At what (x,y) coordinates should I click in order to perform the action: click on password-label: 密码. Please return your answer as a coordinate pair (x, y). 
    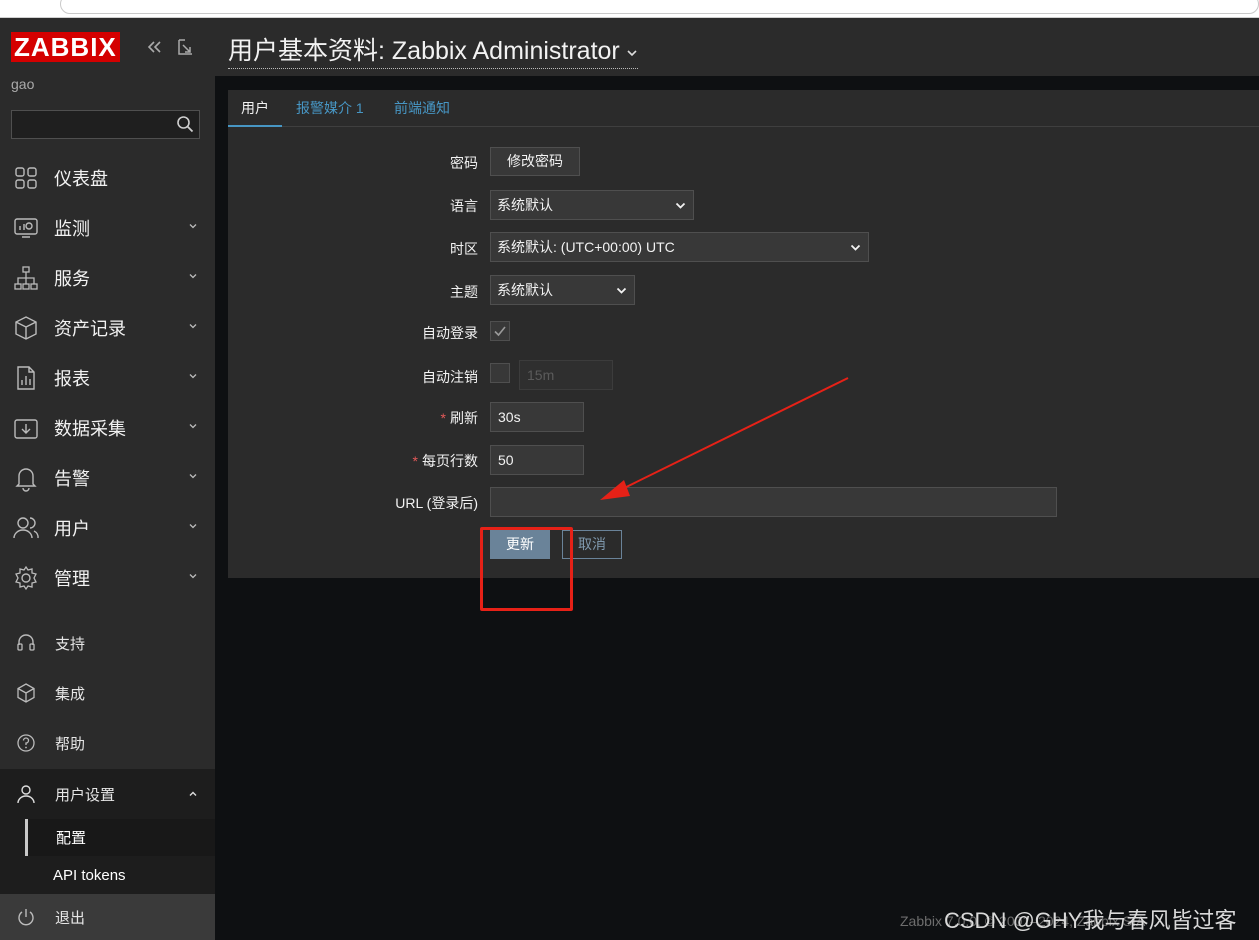
    Looking at the image, I should click on (464, 163).